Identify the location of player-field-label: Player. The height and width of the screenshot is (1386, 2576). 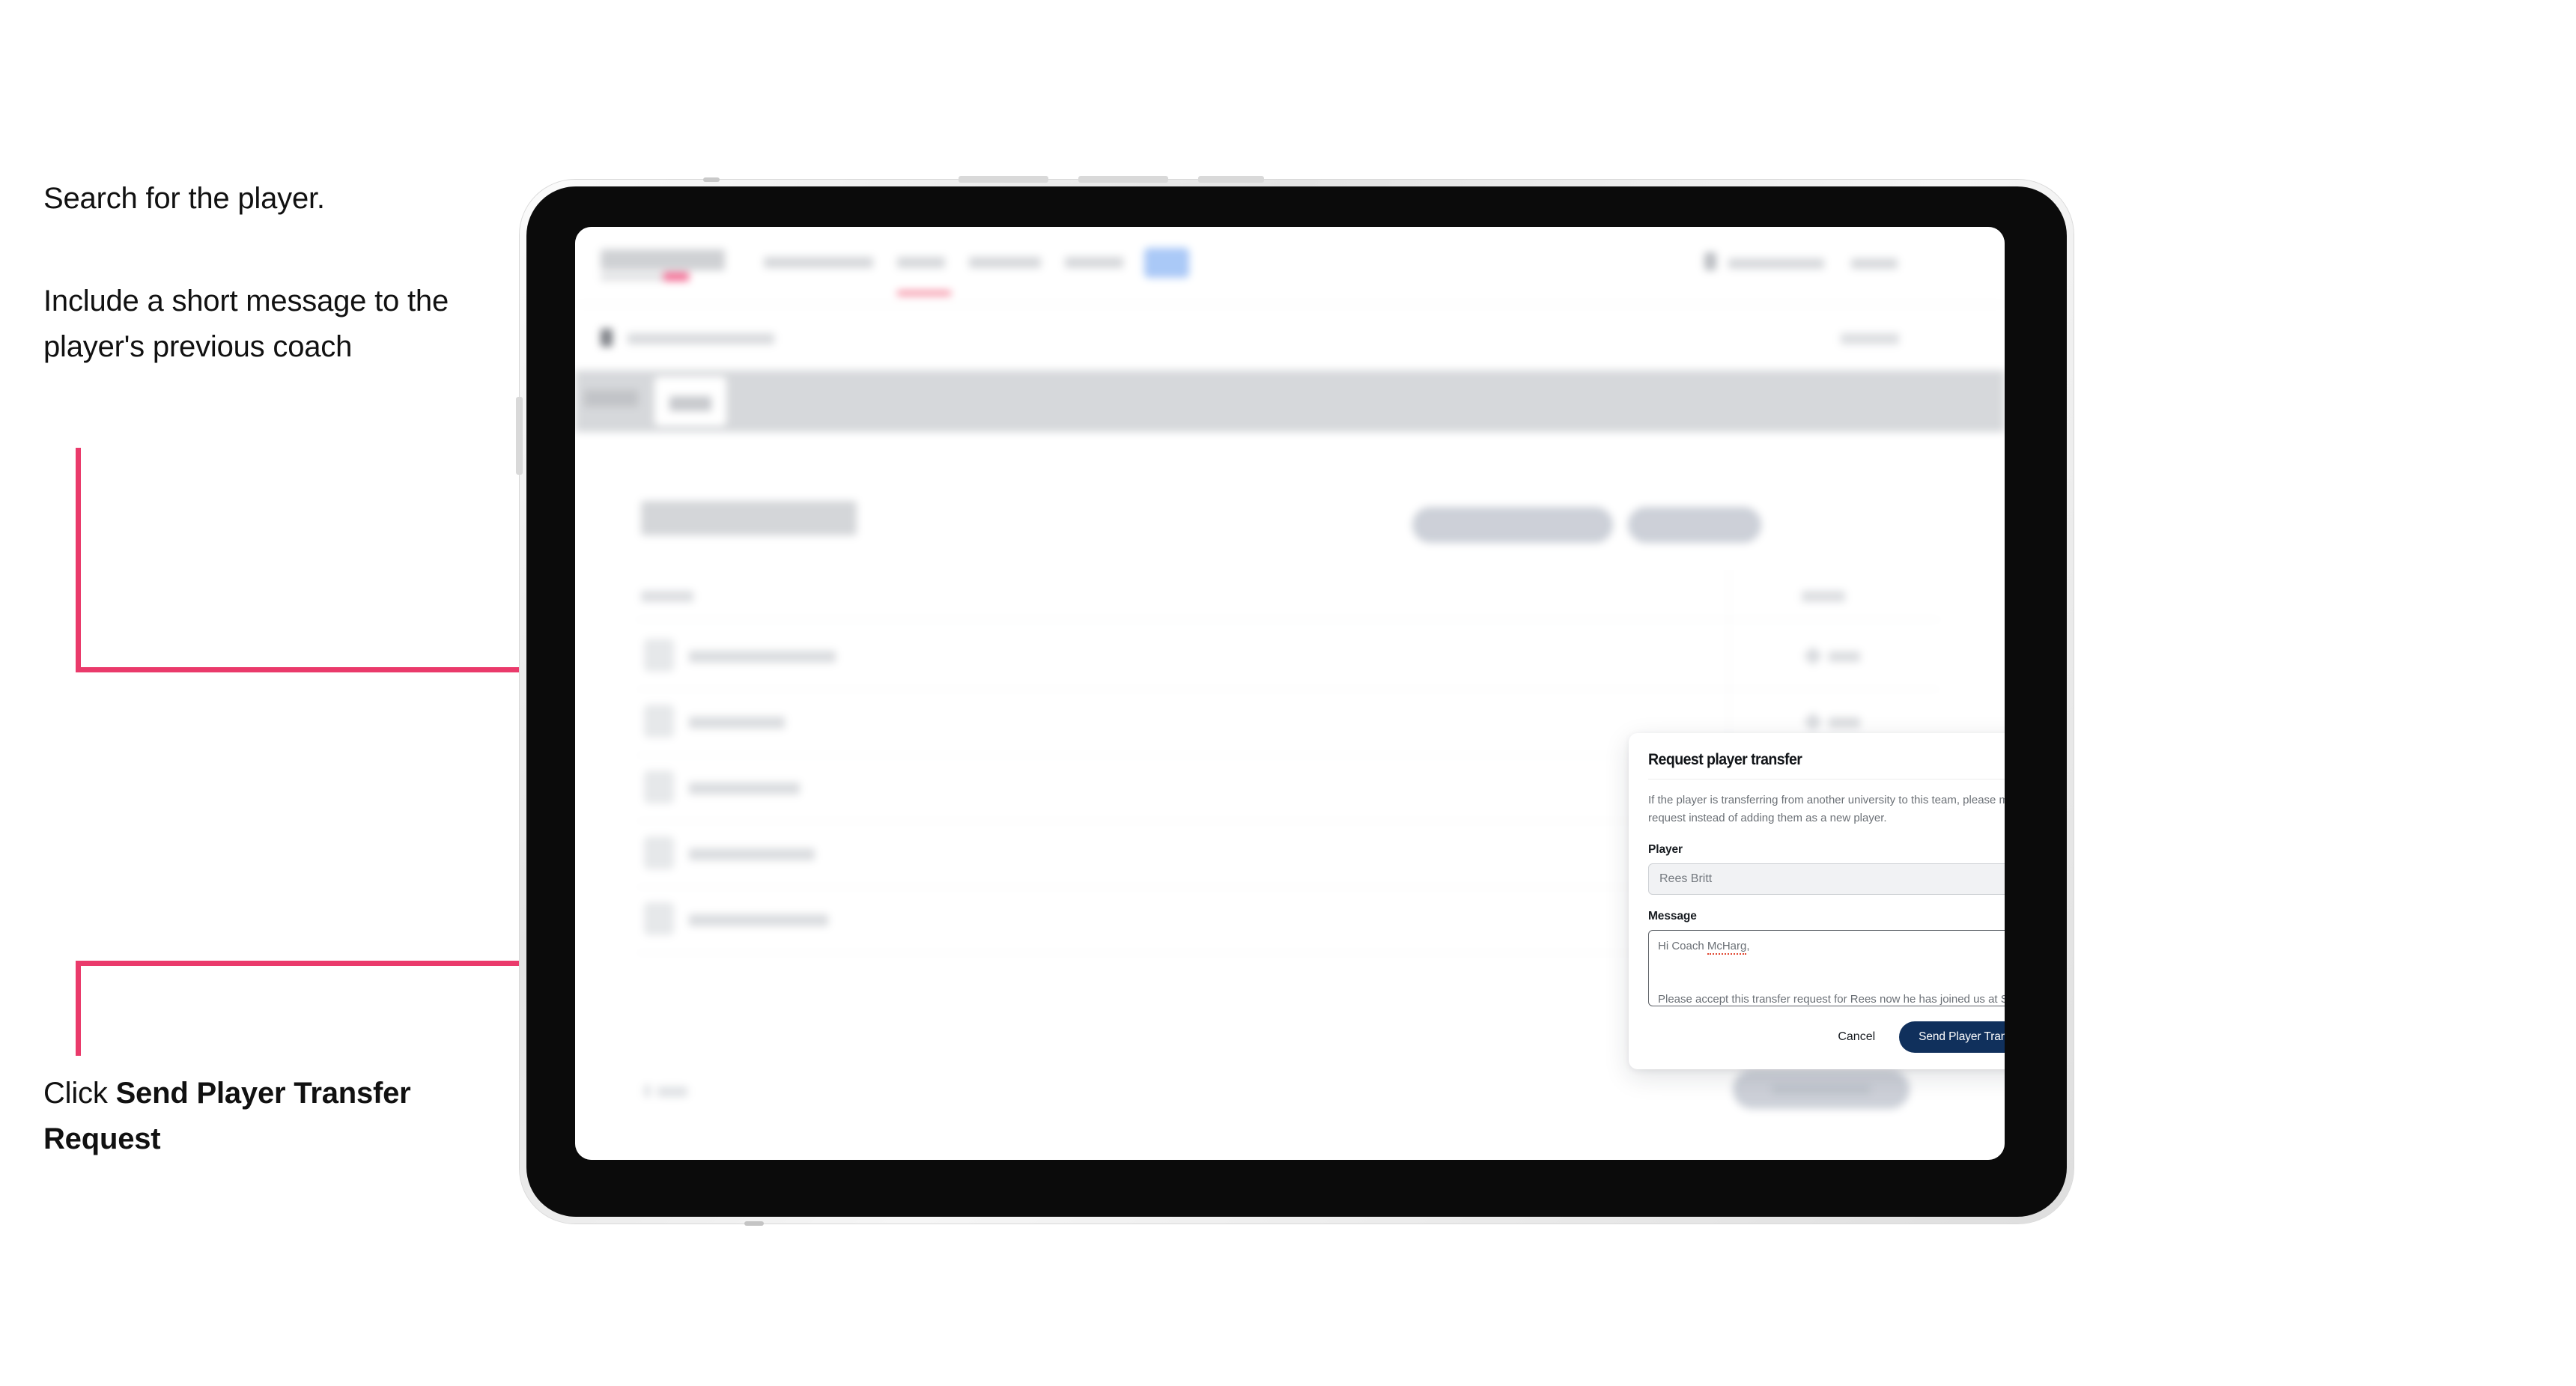
(1665, 849).